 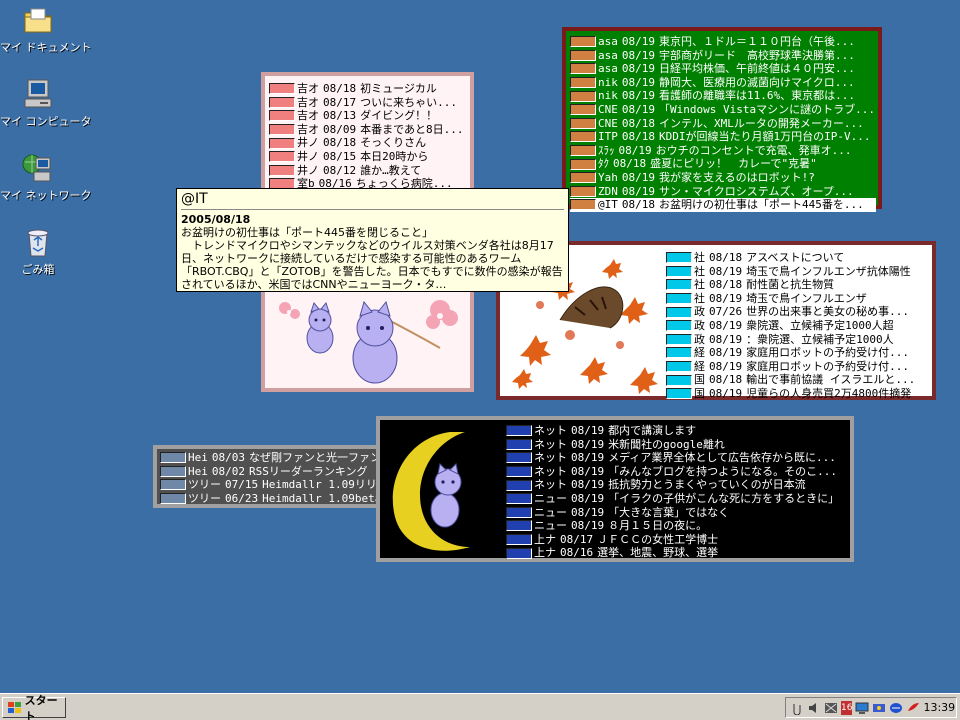 I want to click on red-bird-icon, so click(x=913, y=708).